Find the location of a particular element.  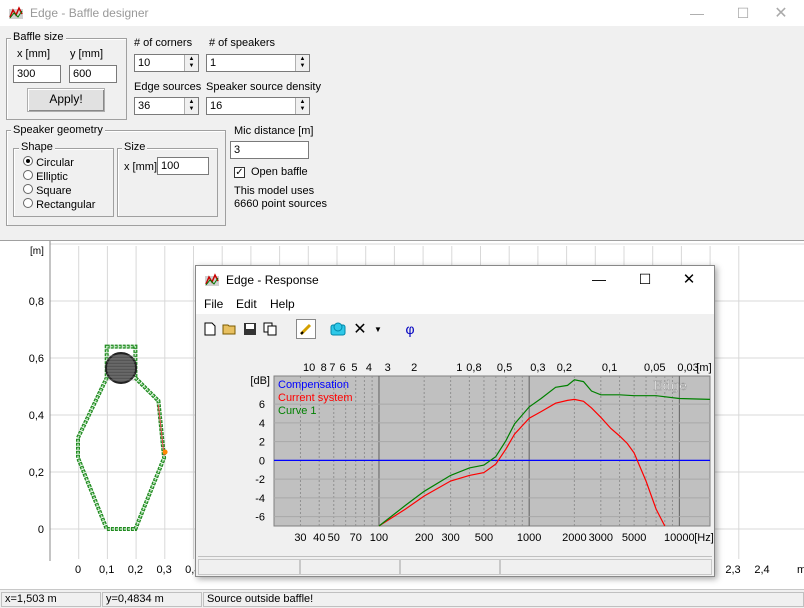

top-tick-label: 0,5 is located at coordinates (504, 368).